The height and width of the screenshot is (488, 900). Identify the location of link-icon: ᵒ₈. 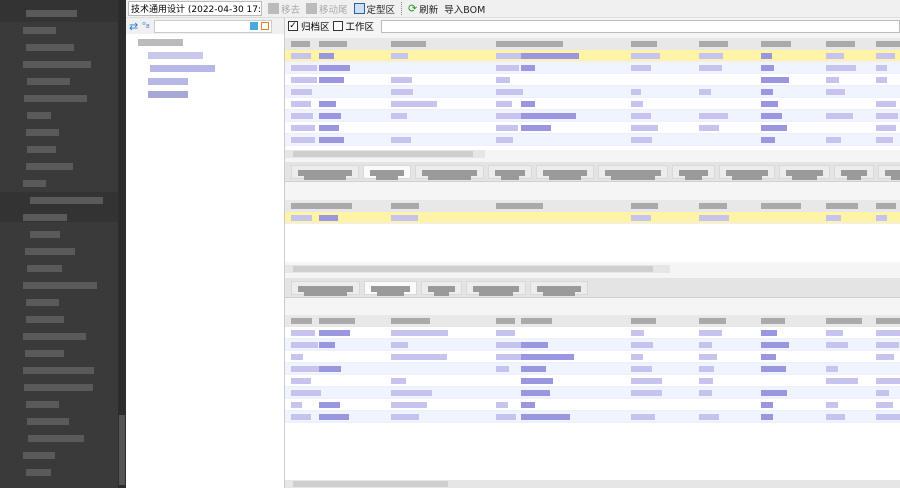
(145, 26).